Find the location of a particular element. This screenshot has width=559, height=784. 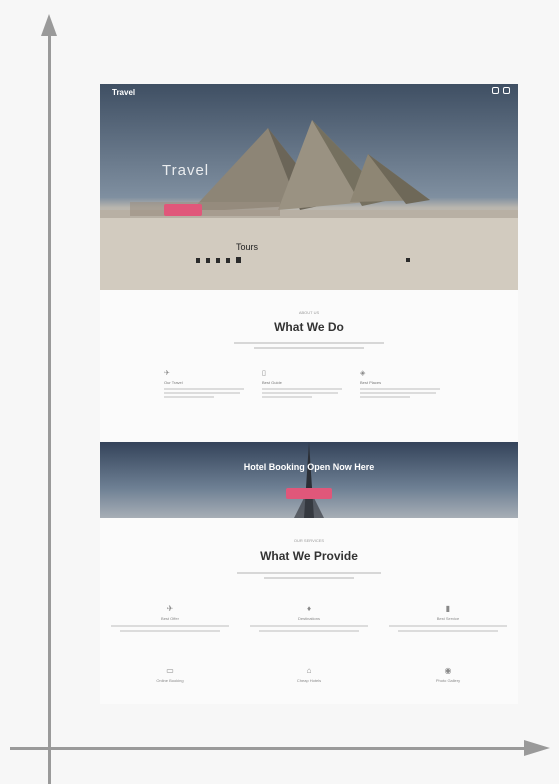

service-title: Photo Gallery is located at coordinates (448, 680).